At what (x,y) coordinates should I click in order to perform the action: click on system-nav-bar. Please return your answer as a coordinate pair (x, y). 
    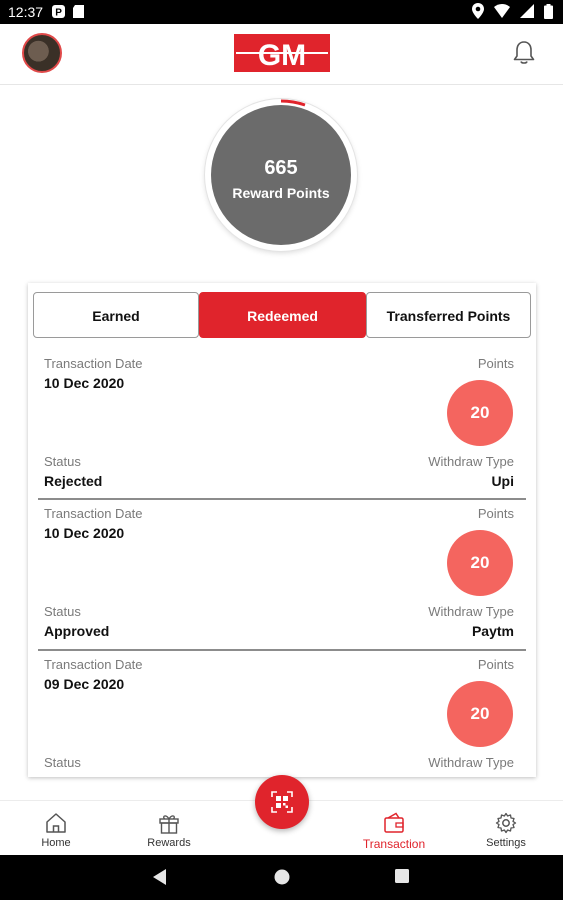
    Looking at the image, I should click on (281, 877).